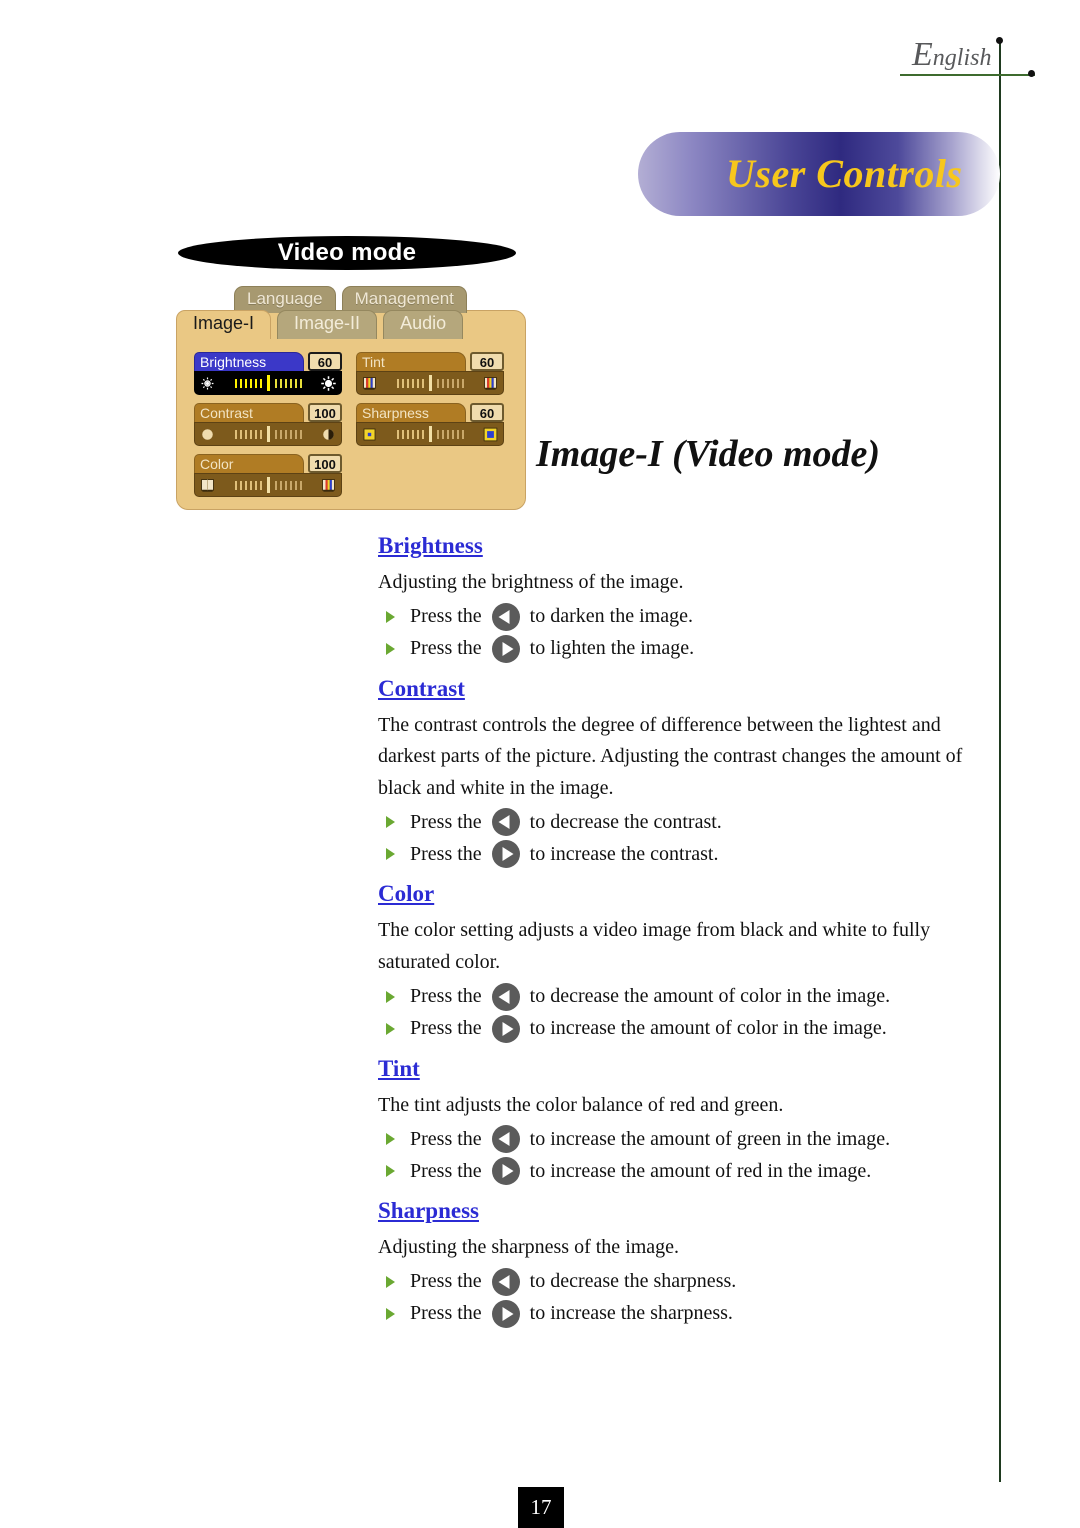 Image resolution: width=1080 pixels, height=1528 pixels. Describe the element at coordinates (611, 616) in the screenshot. I see `bullet-text-after: to darken the image.` at that location.